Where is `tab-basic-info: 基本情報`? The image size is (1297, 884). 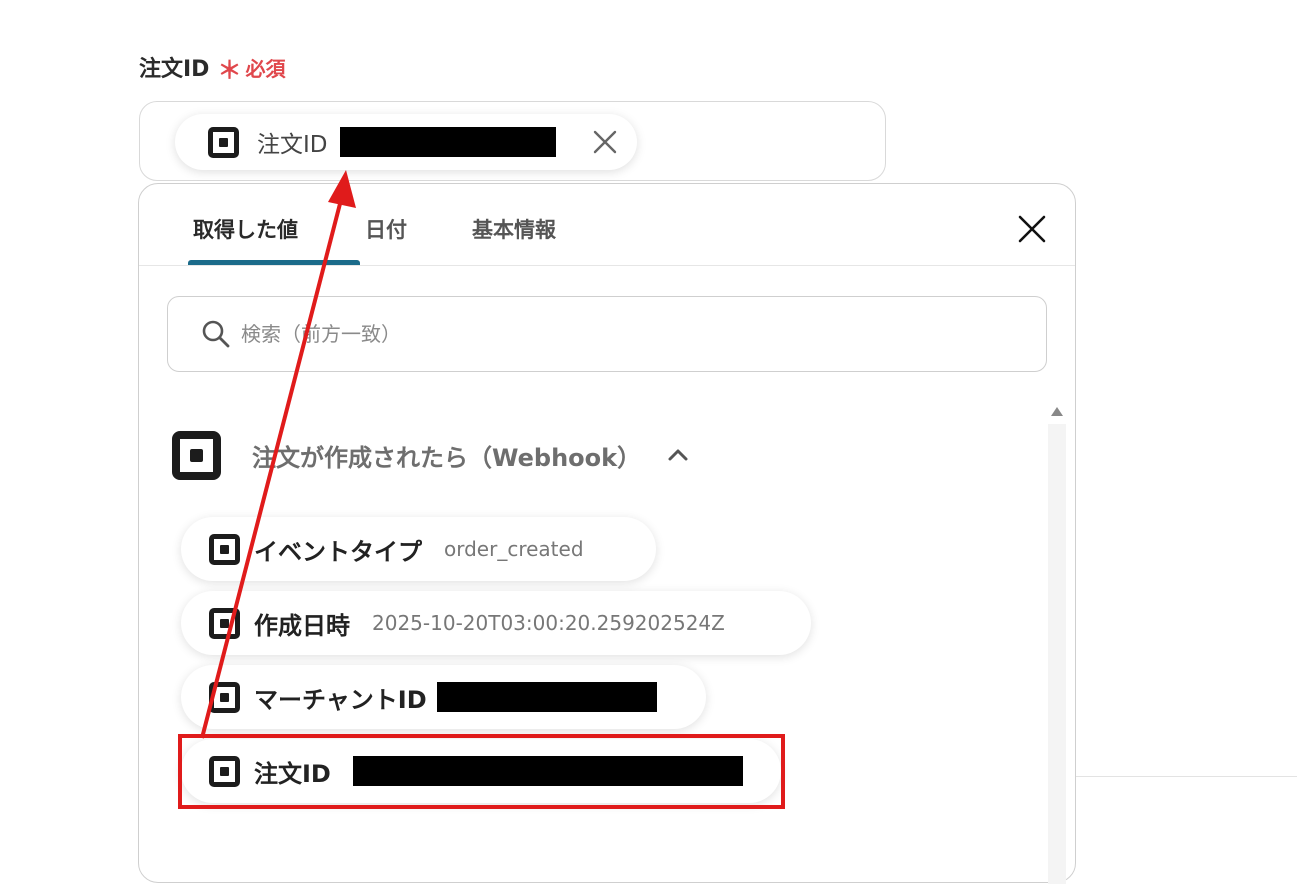 tab-basic-info: 基本情報 is located at coordinates (514, 229).